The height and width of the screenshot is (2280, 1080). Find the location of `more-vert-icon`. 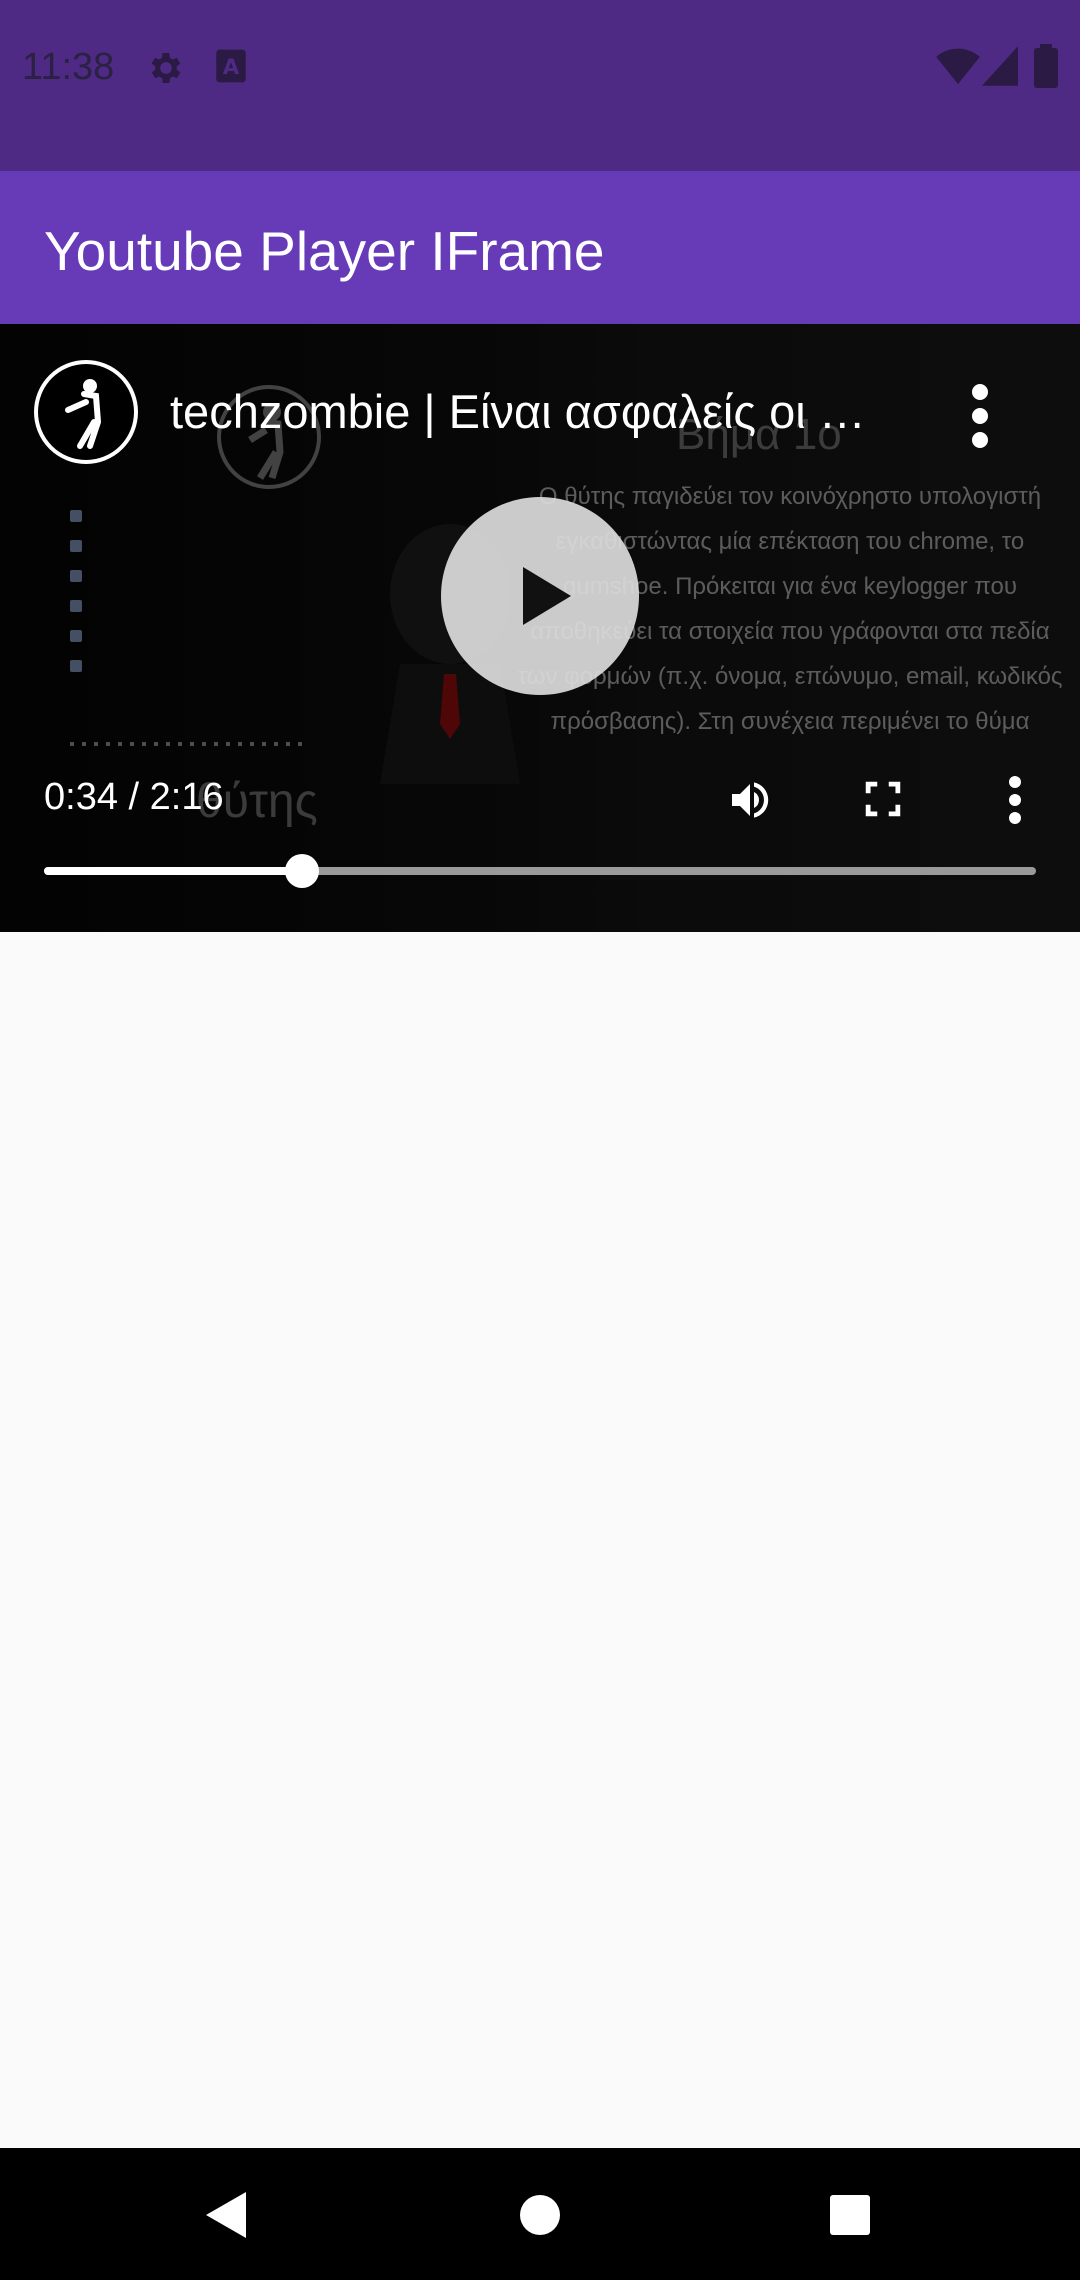

more-vert-icon is located at coordinates (980, 416).